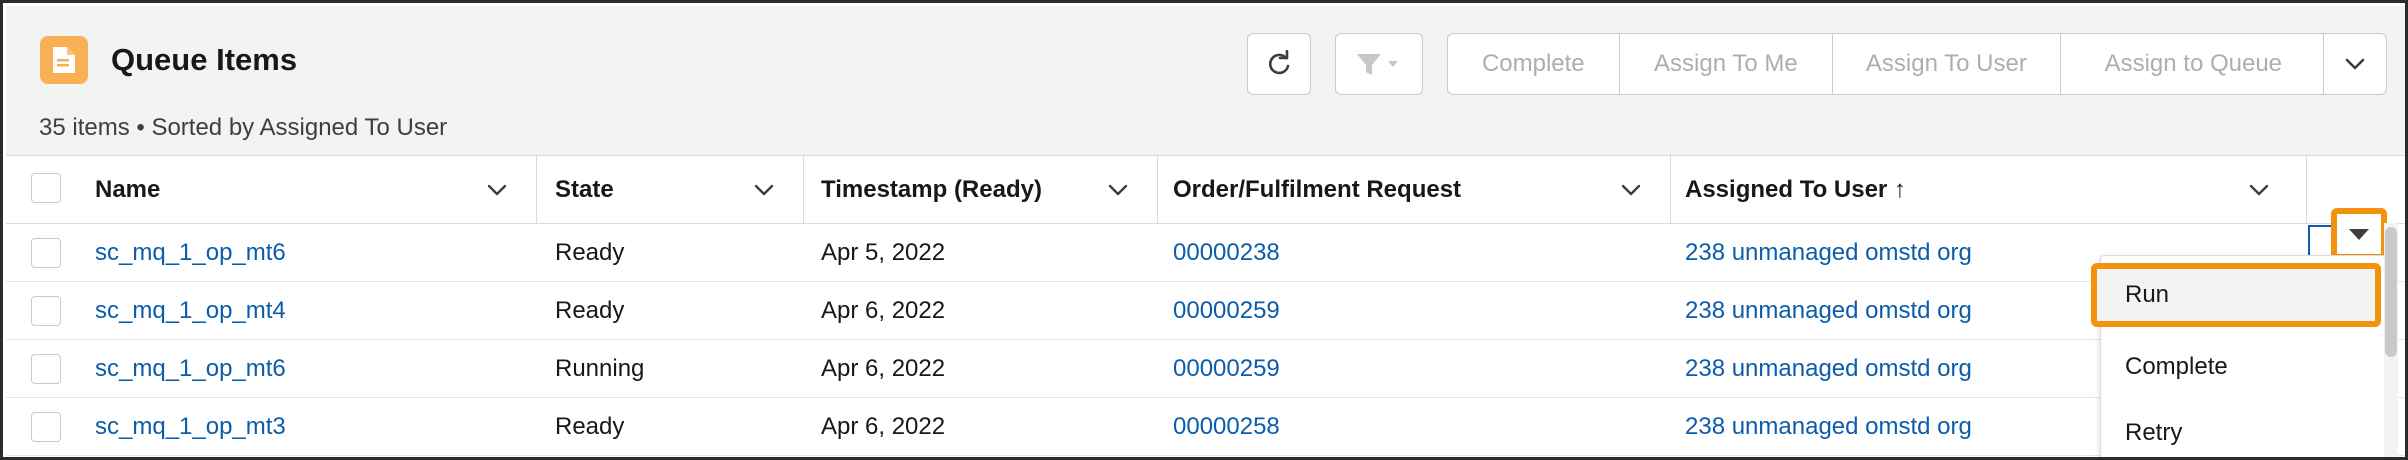 The image size is (2408, 460). Describe the element at coordinates (931, 189) in the screenshot. I see `column-label: Timestamp (Ready)` at that location.